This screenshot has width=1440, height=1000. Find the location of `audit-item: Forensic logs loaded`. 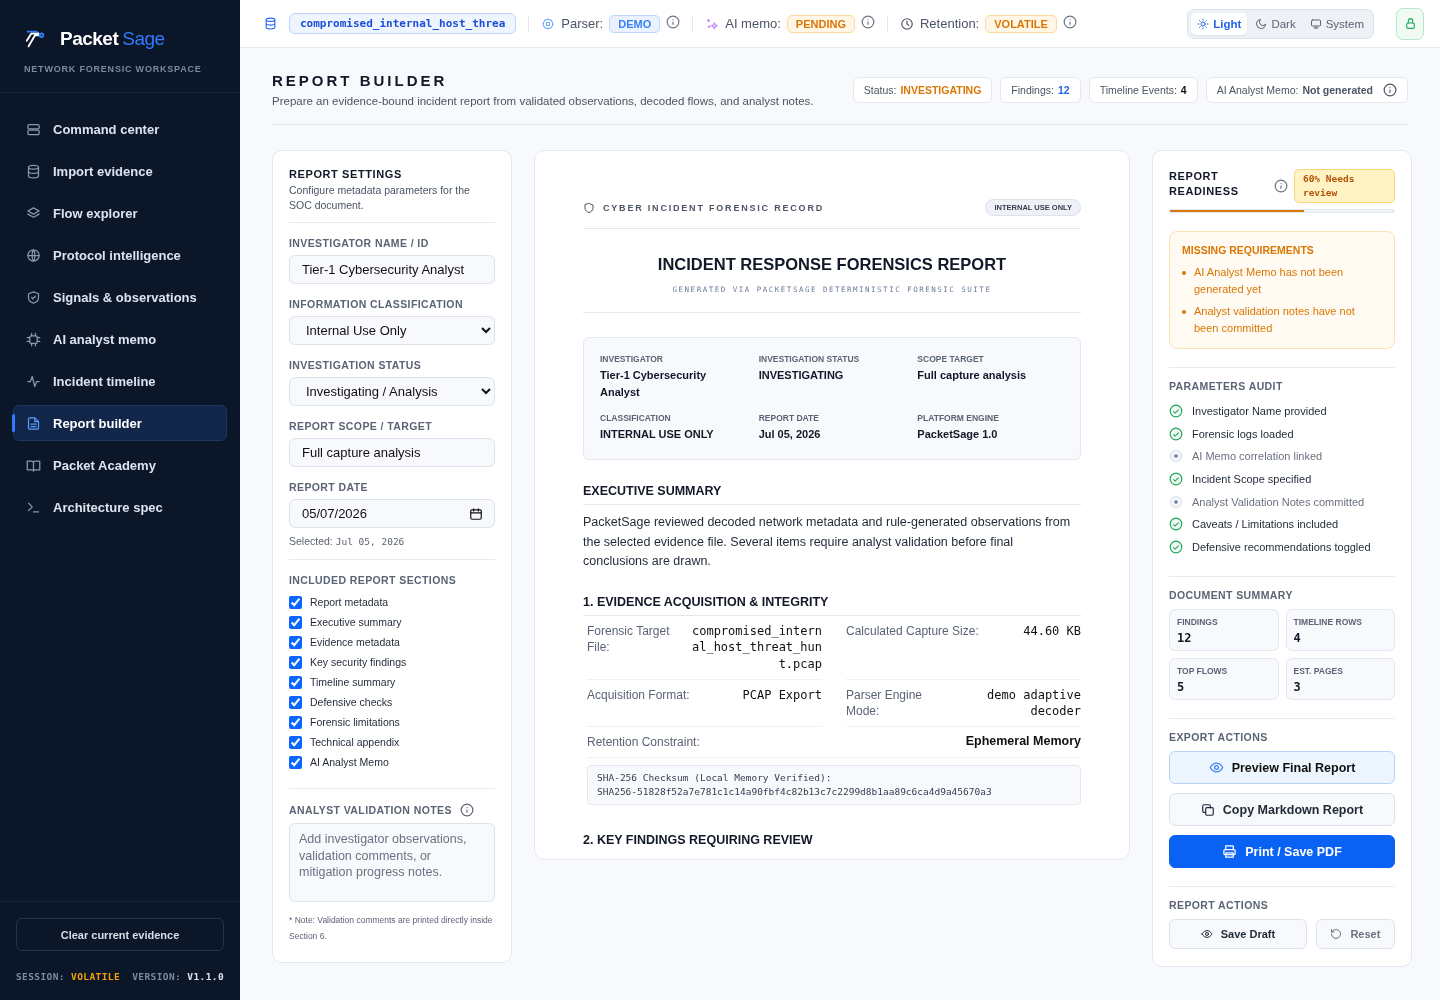

audit-item: Forensic logs loaded is located at coordinates (1243, 433).